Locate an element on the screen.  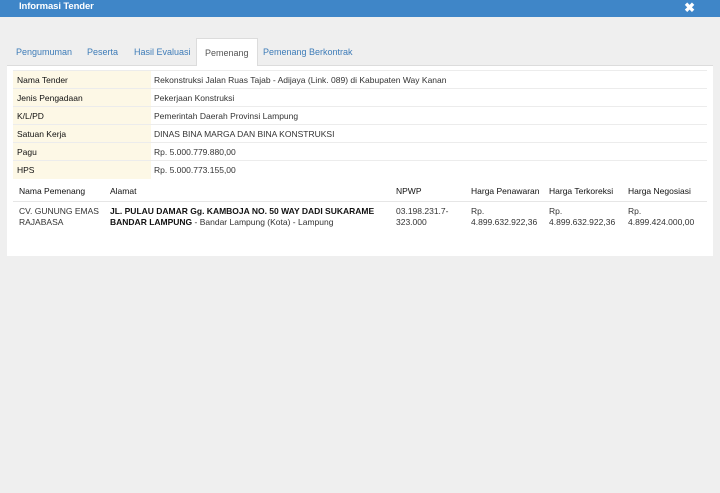
harga-terkoreksi: Rp. 4.899.632.922,36 is located at coordinates (582, 216).